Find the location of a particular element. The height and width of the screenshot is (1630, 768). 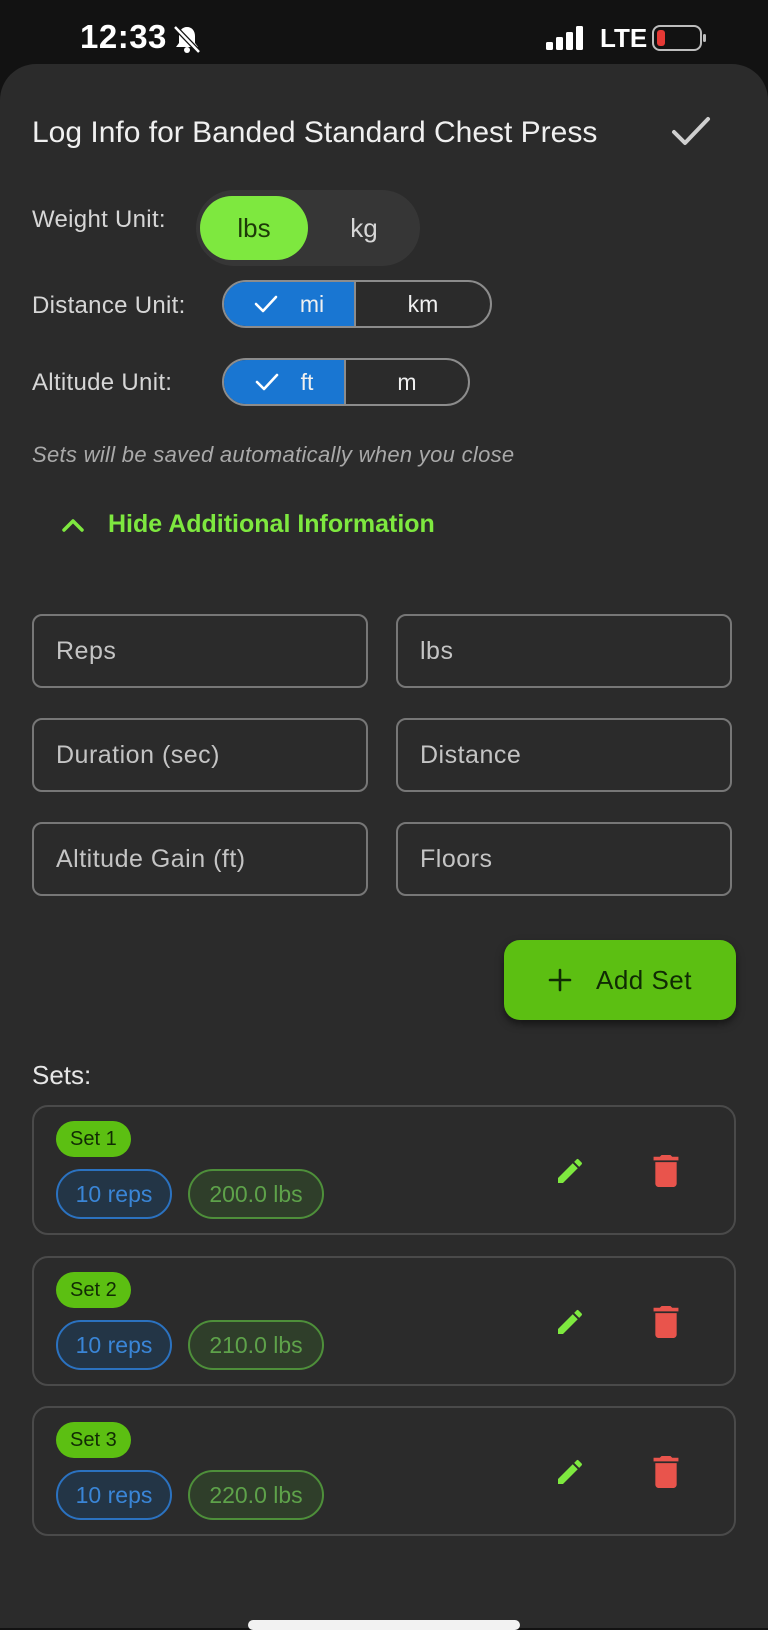

altitude-unit-label: Altitude Unit: is located at coordinates (102, 382).